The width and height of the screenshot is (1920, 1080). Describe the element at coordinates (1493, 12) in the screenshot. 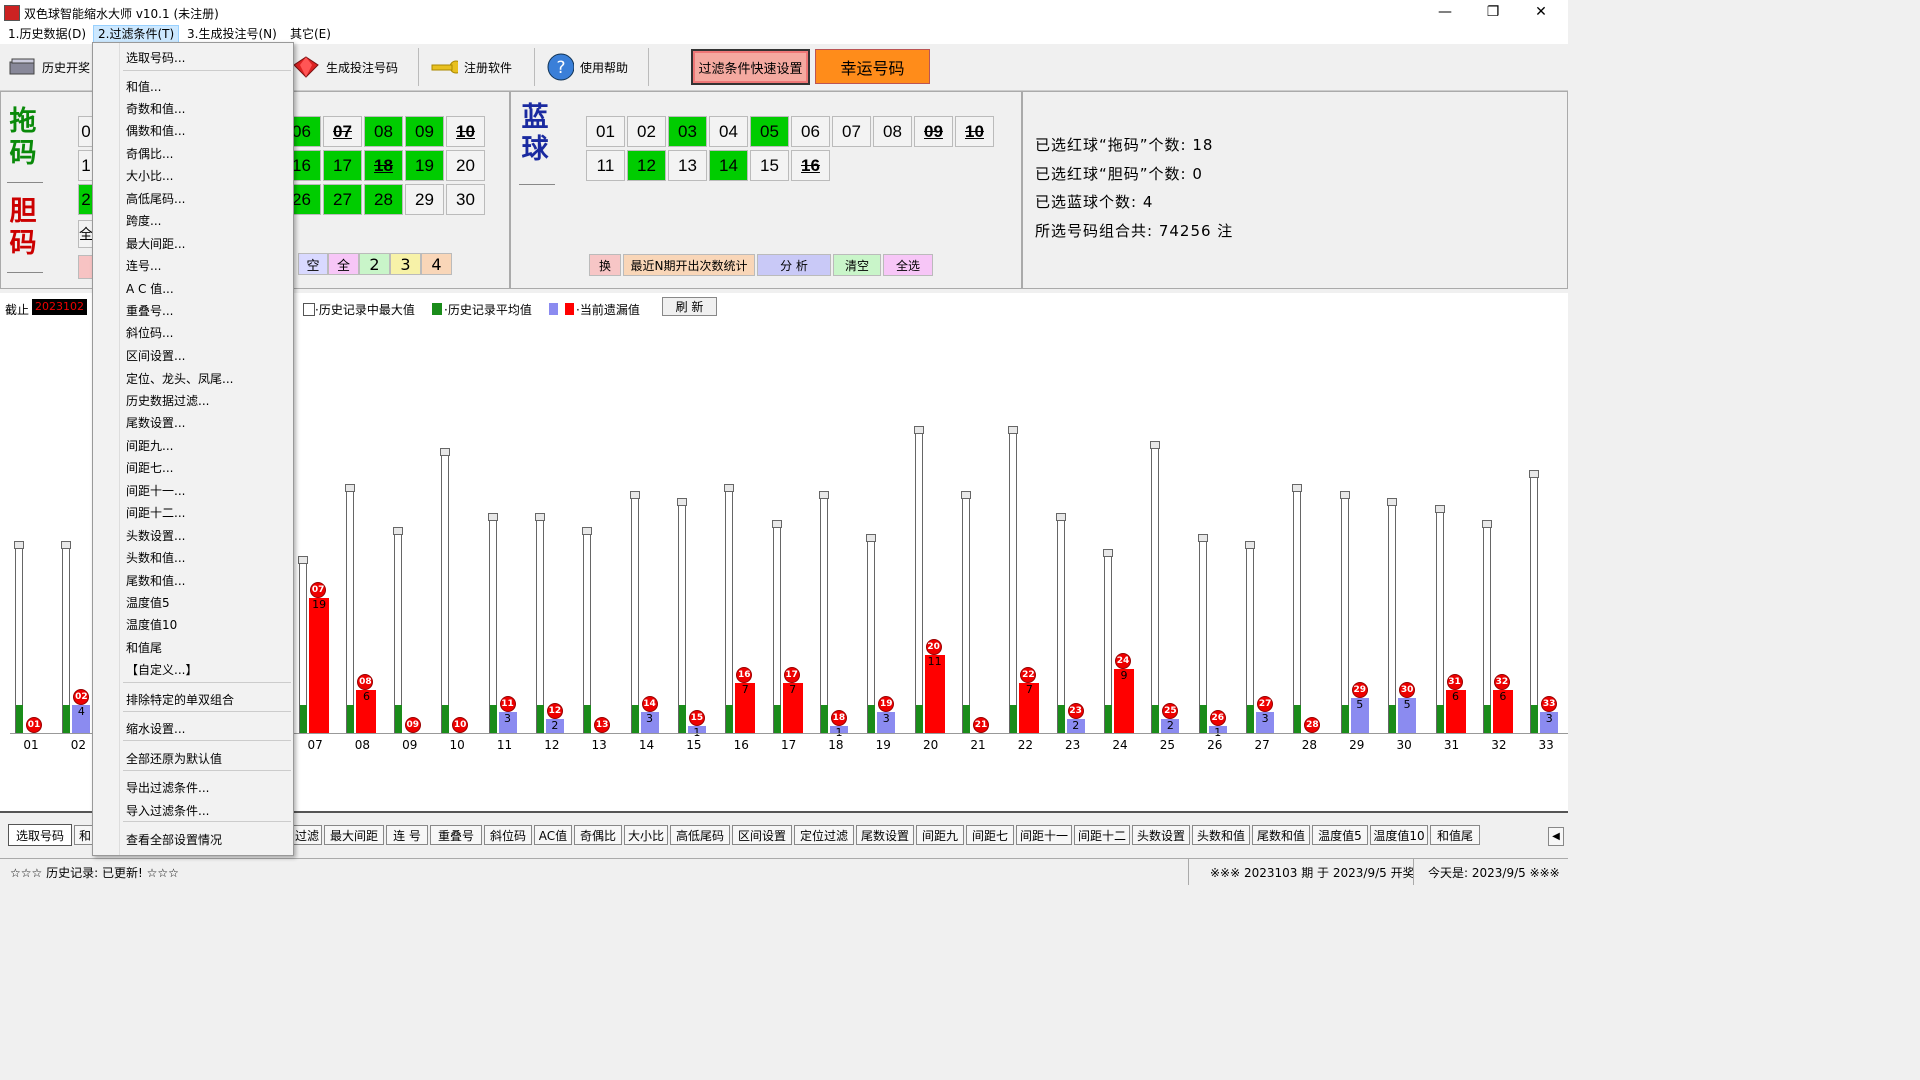

I see `restore-button: ❐` at that location.